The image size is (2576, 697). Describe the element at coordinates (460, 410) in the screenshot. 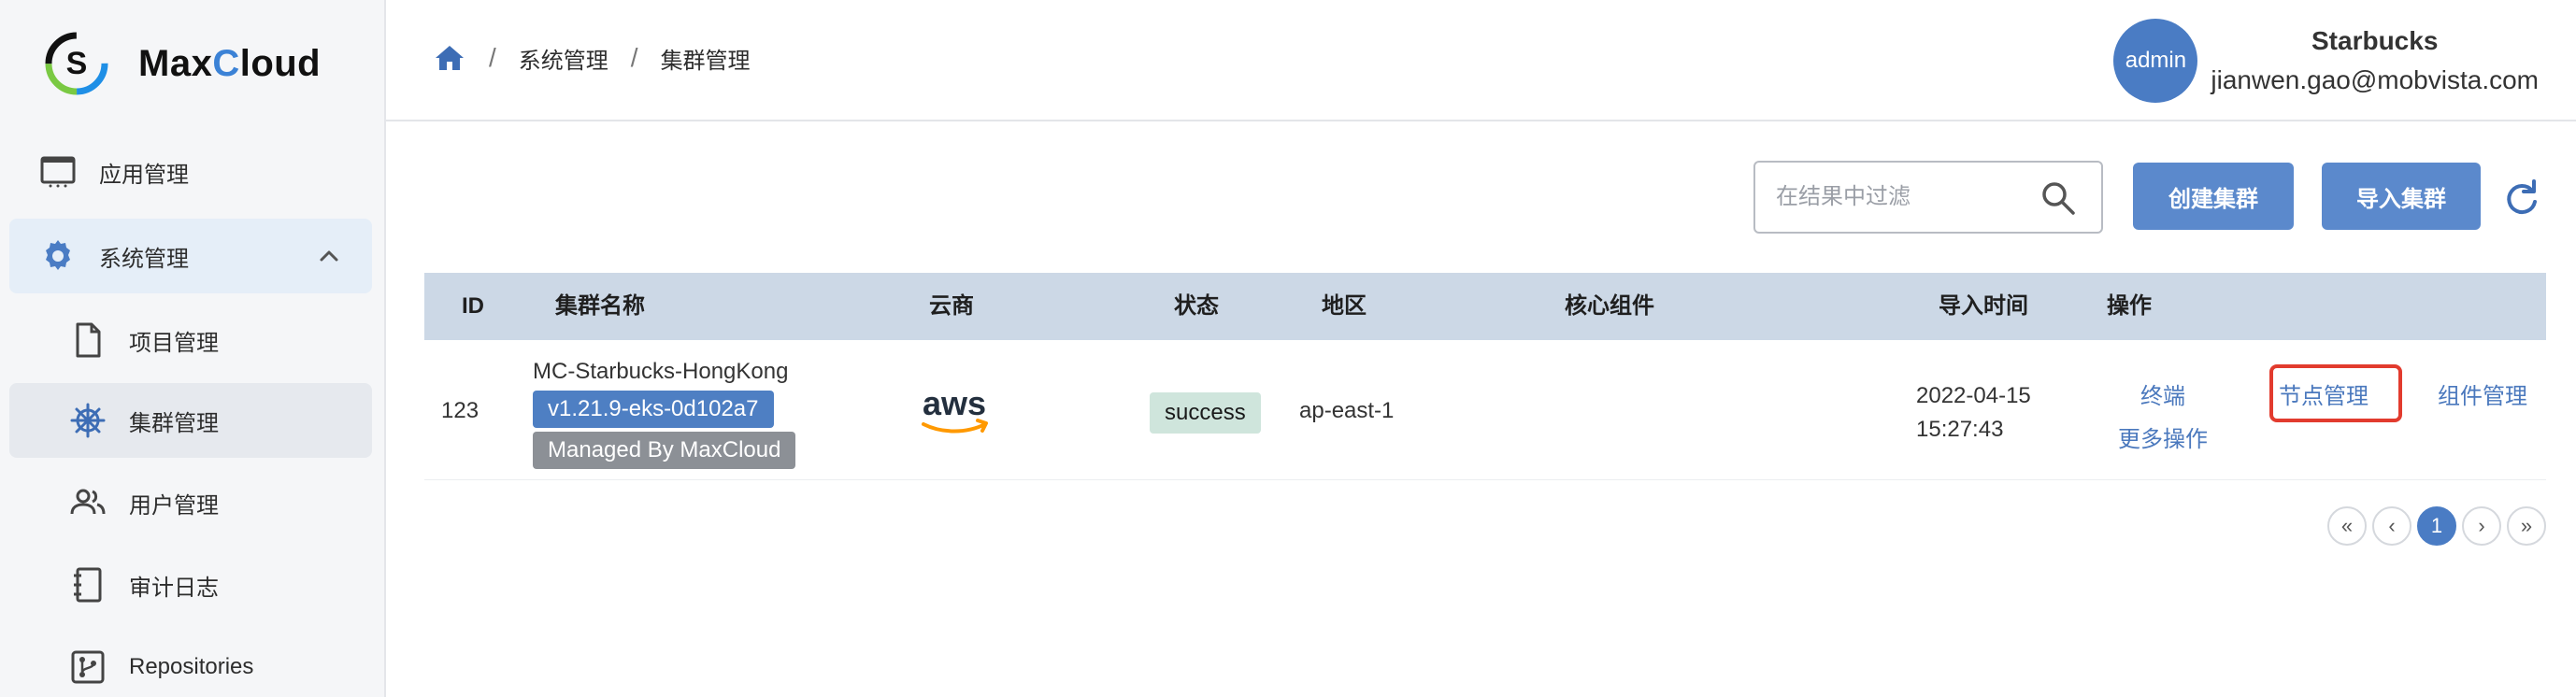

I see `cell-id: 123` at that location.